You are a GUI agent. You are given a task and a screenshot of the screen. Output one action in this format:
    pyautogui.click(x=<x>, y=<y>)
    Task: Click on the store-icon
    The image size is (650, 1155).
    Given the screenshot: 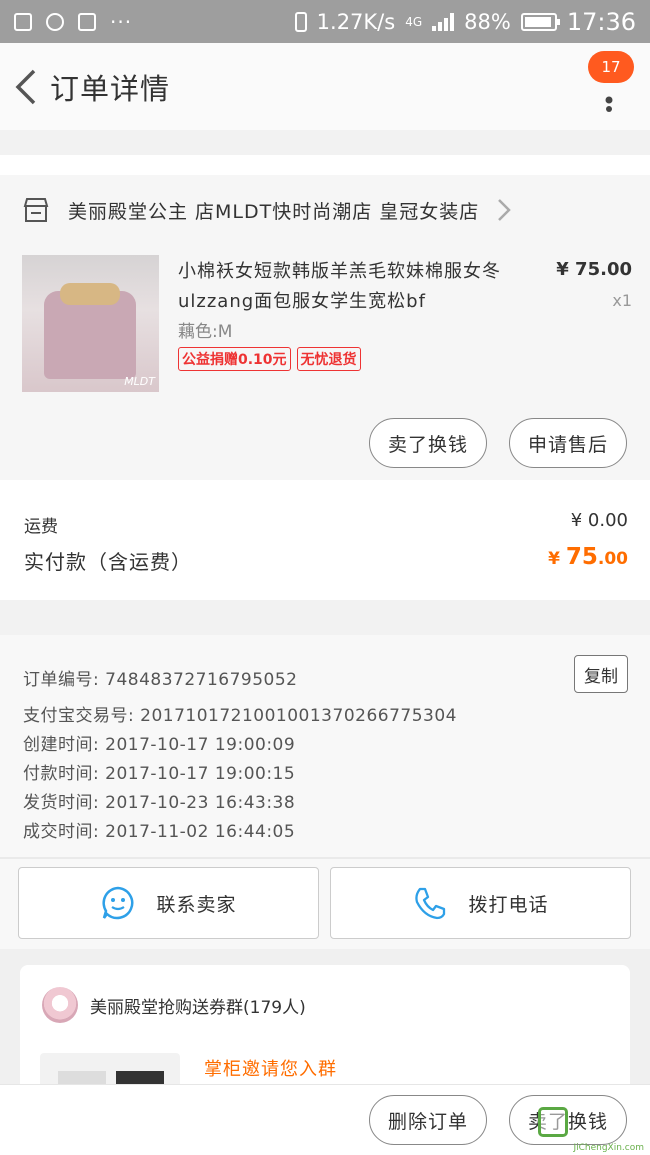 What is the action you would take?
    pyautogui.click(x=36, y=210)
    